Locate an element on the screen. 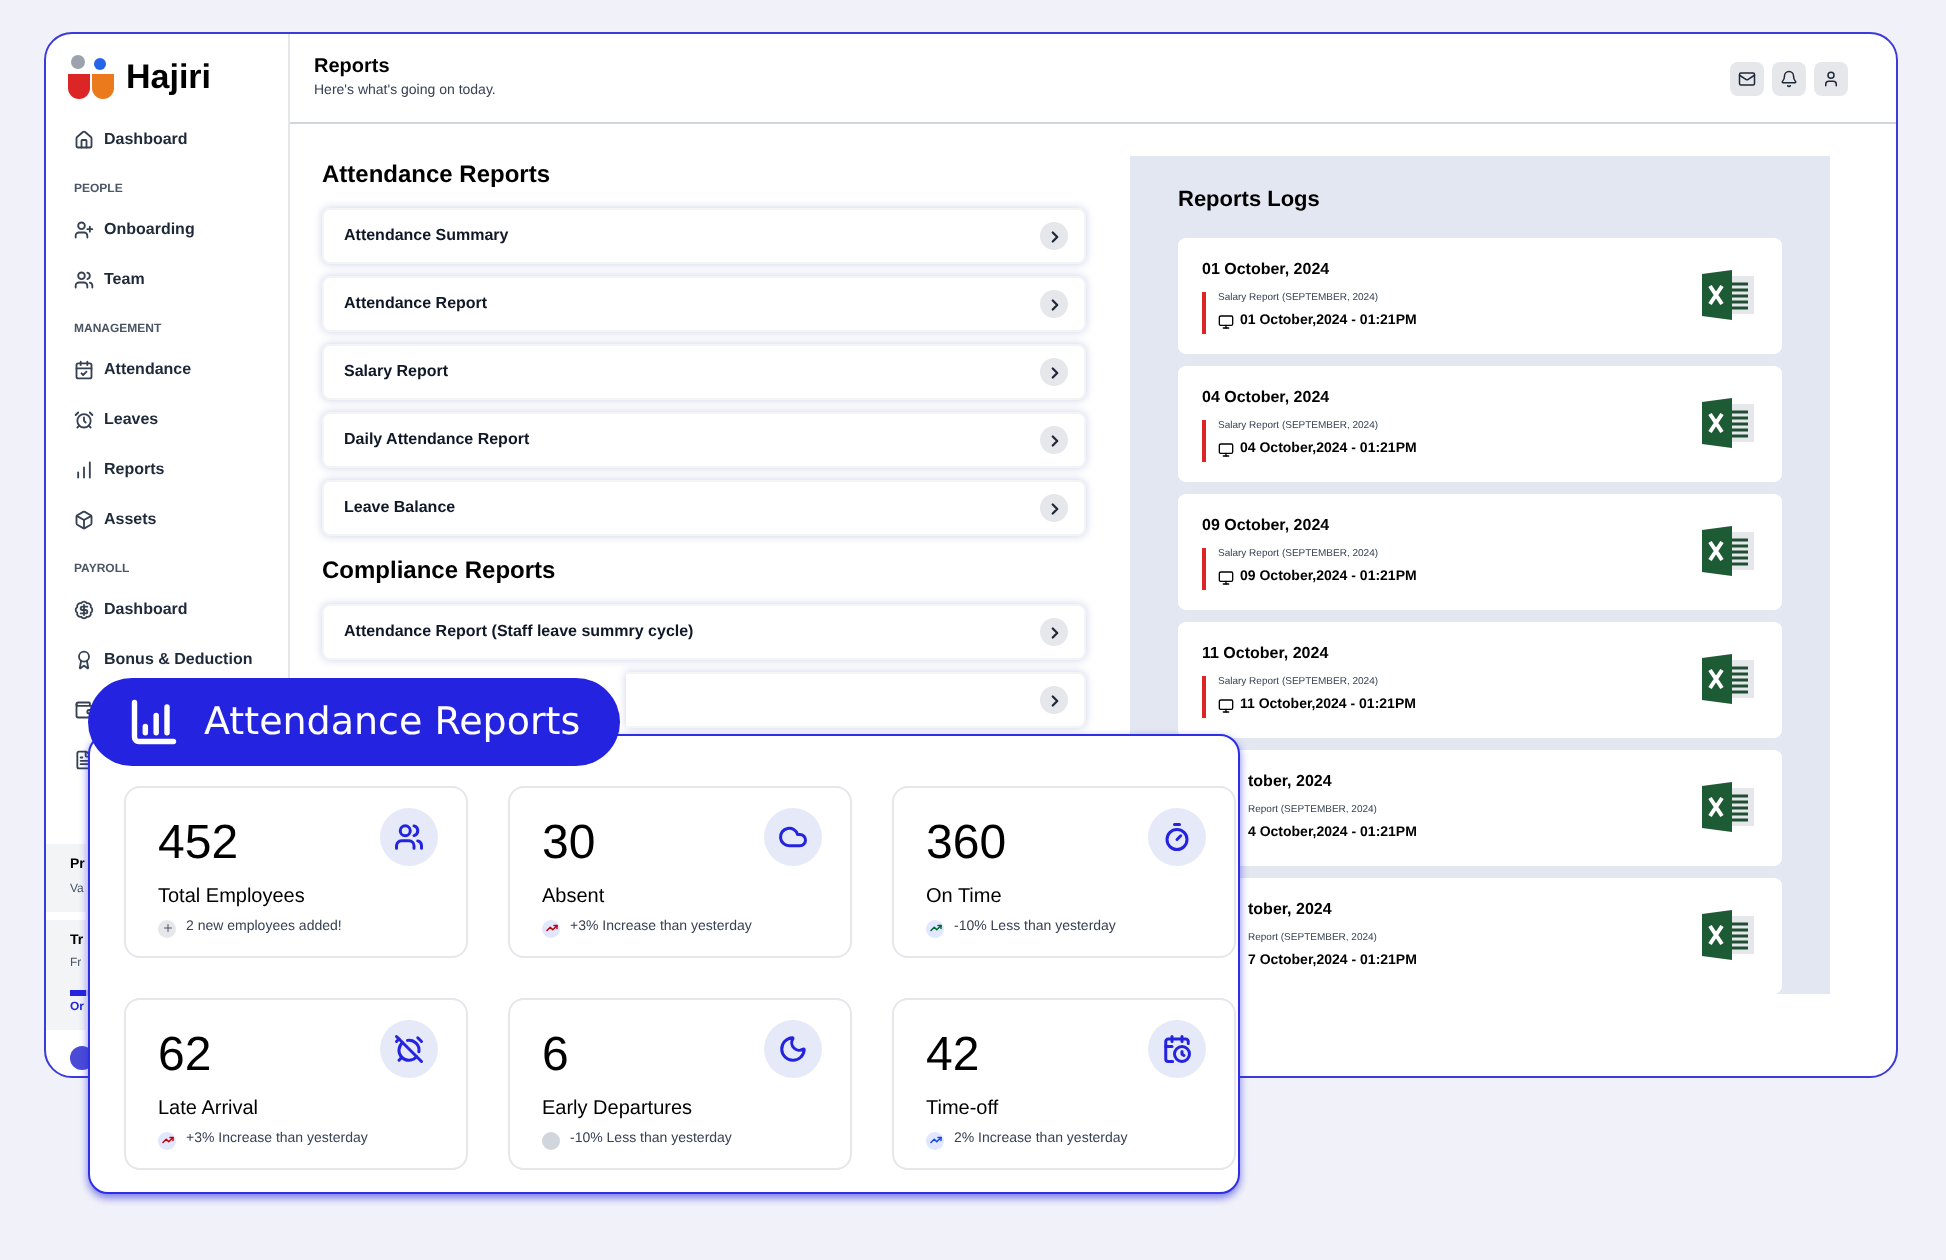  cloud-icon is located at coordinates (793, 837).